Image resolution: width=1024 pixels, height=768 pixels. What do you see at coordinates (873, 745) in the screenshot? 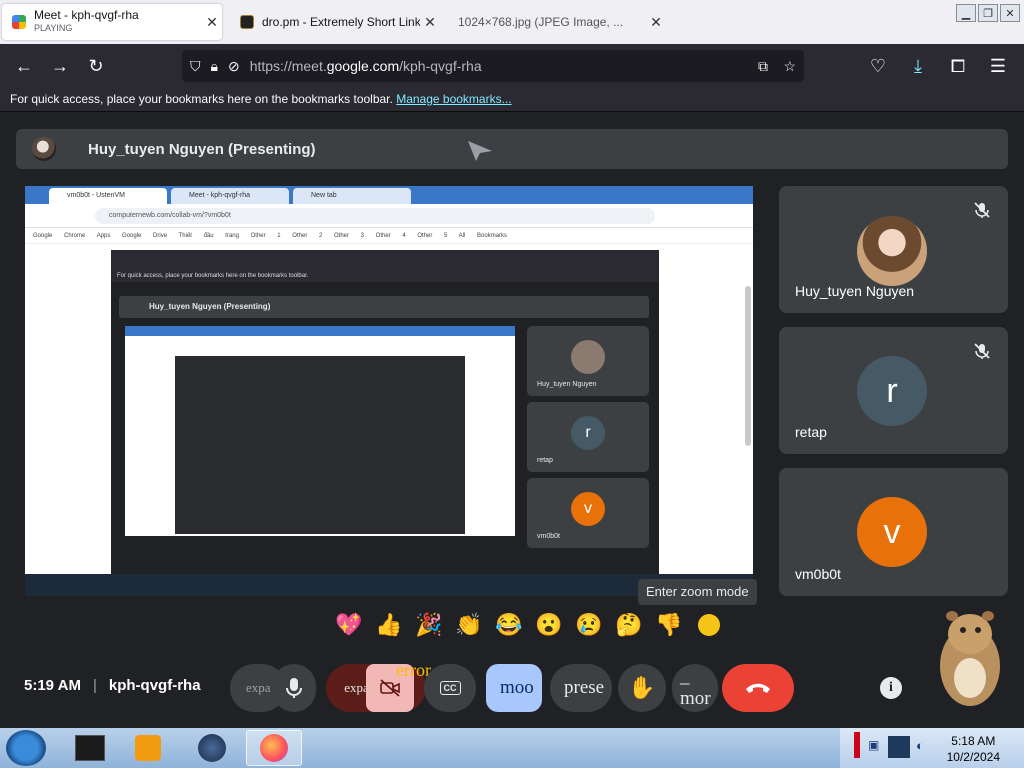
I see `network-icon: ▣` at bounding box center [873, 745].